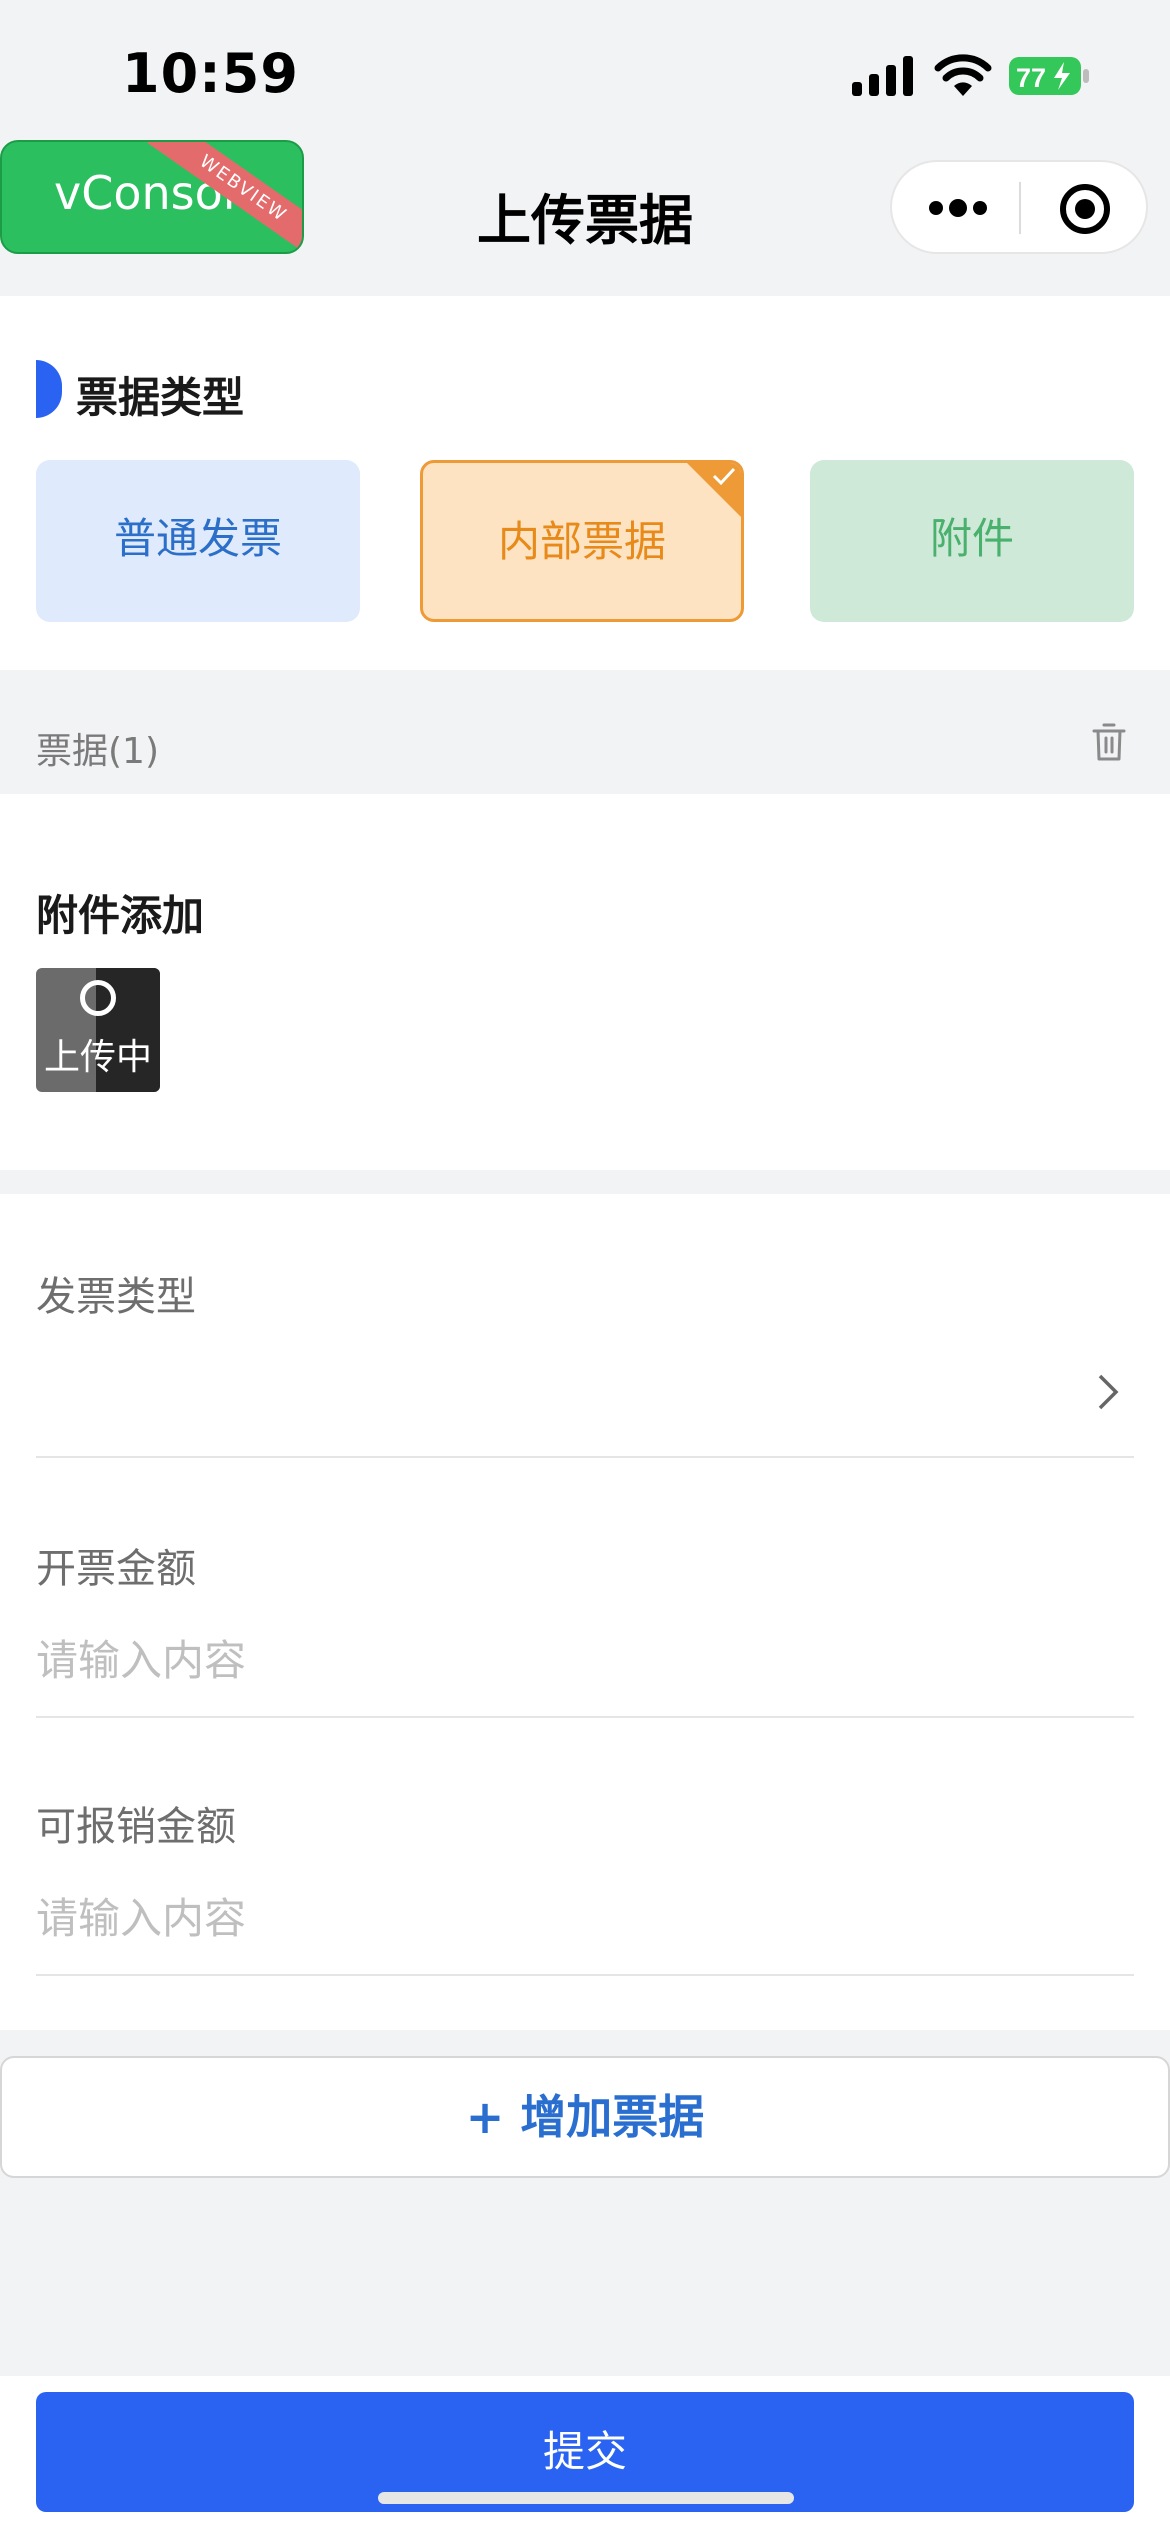 The image size is (1170, 2532). I want to click on attachment-thumbnail: 上传中, so click(98, 1030).